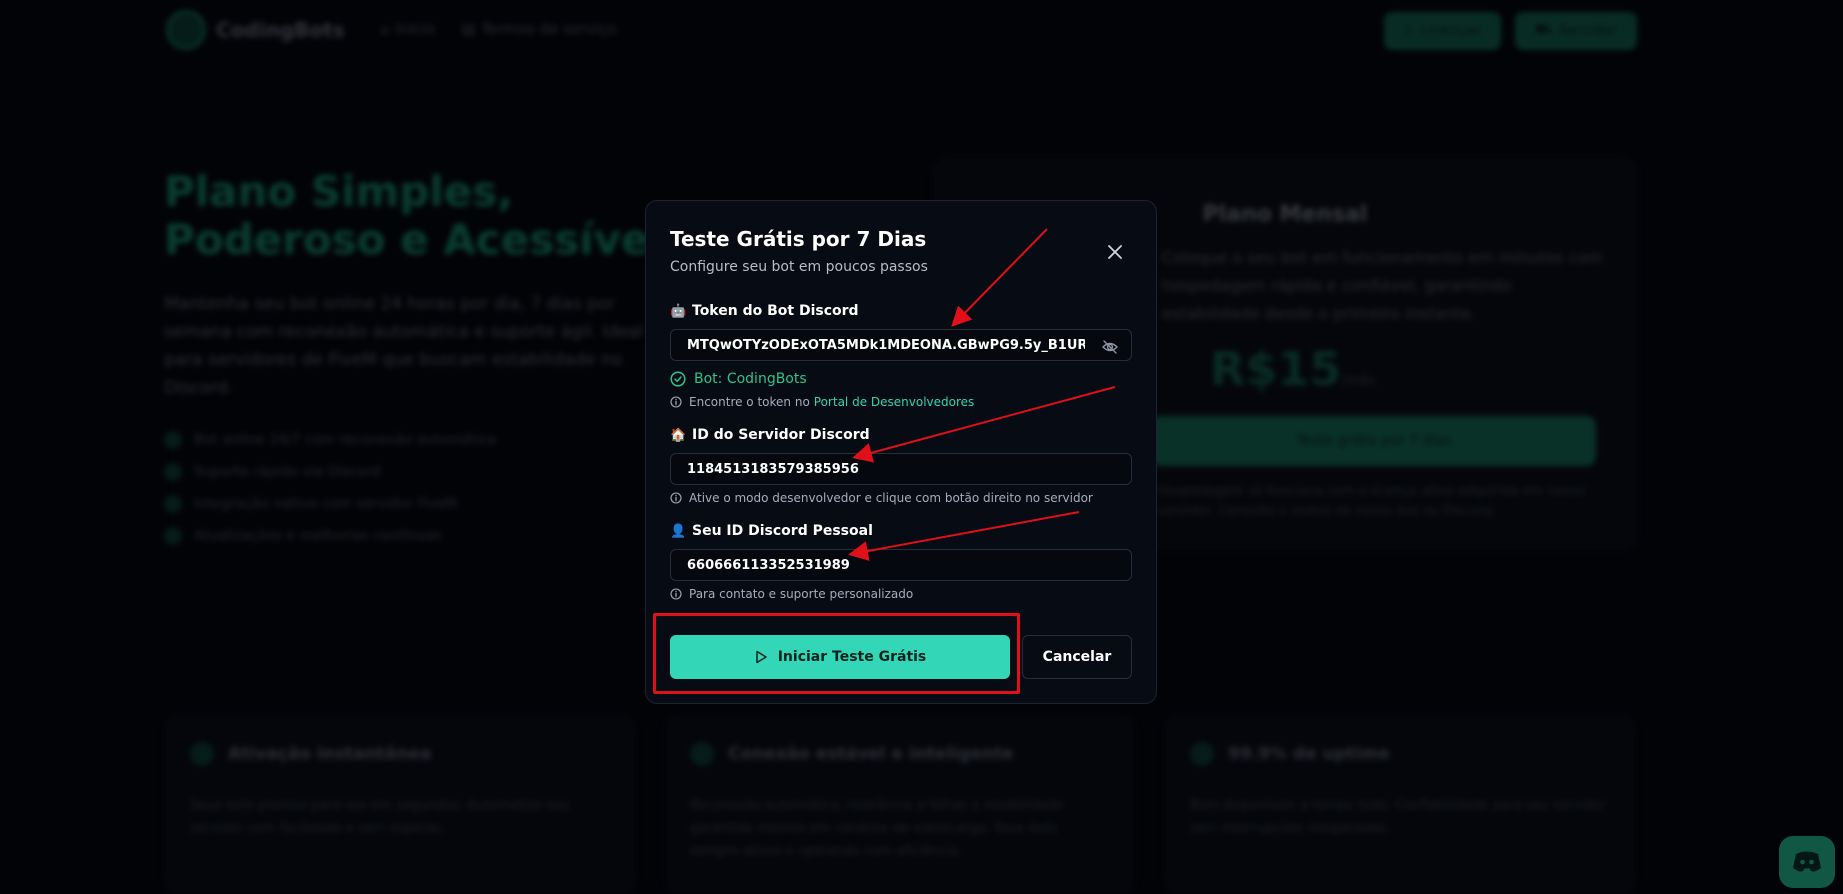 This screenshot has width=1843, height=894. I want to click on annotation-arrows, so click(982, 394).